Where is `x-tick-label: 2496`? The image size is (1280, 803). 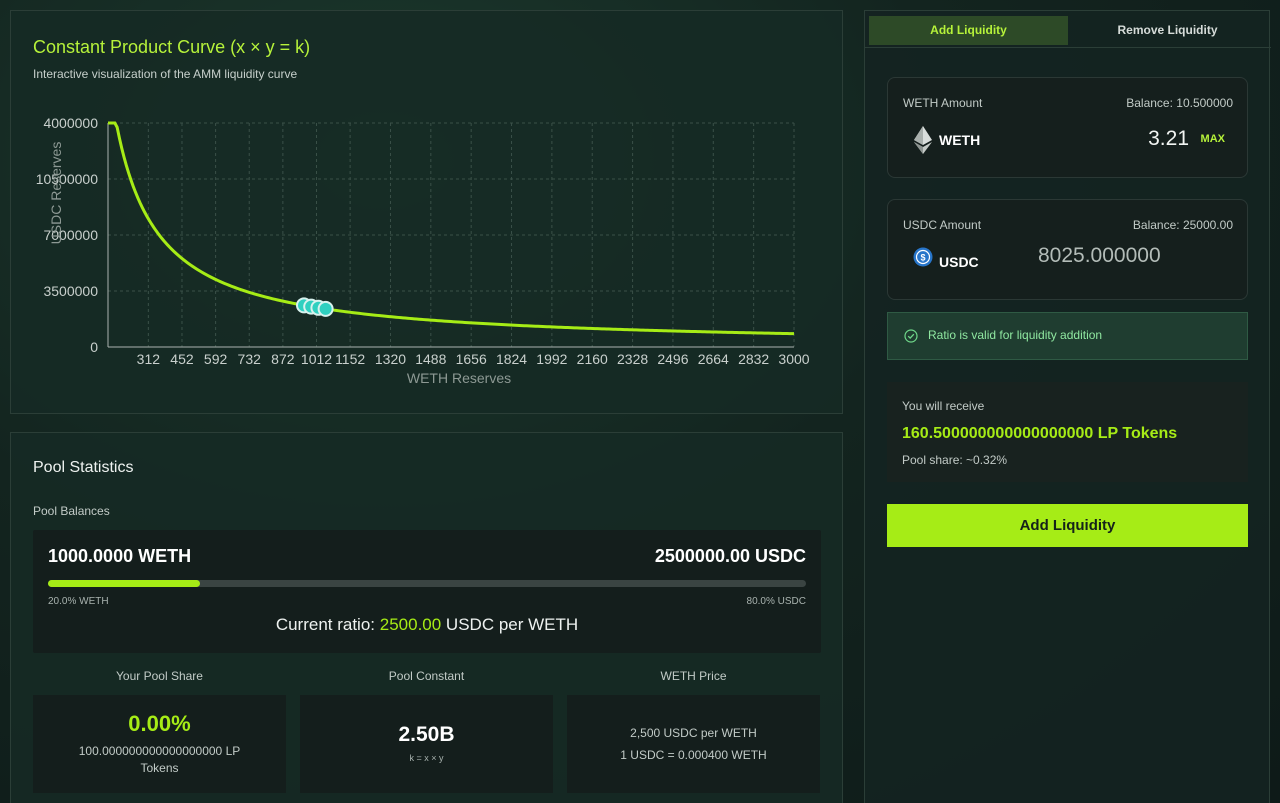 x-tick-label: 2496 is located at coordinates (672, 359).